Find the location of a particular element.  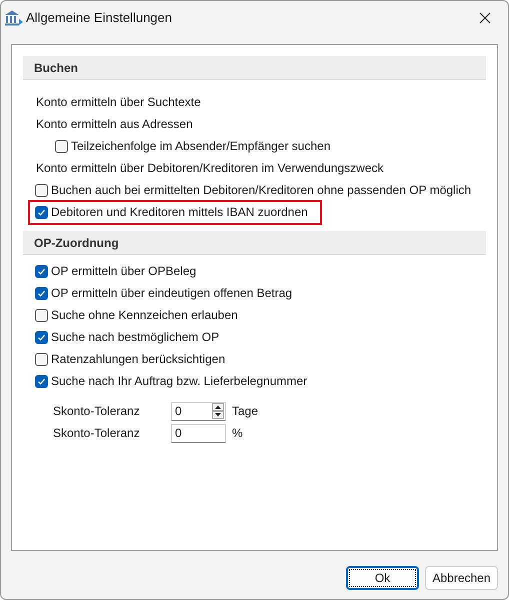

checkbox-label: Suche nach bestmöglichem OP is located at coordinates (135, 337).